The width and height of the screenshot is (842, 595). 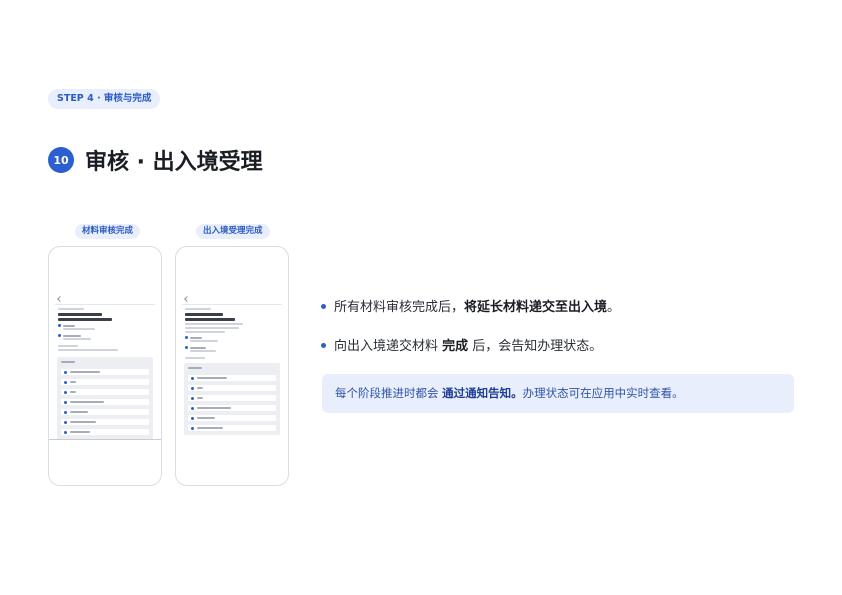 I want to click on phone-label-review: 材料审核完成, so click(x=108, y=231).